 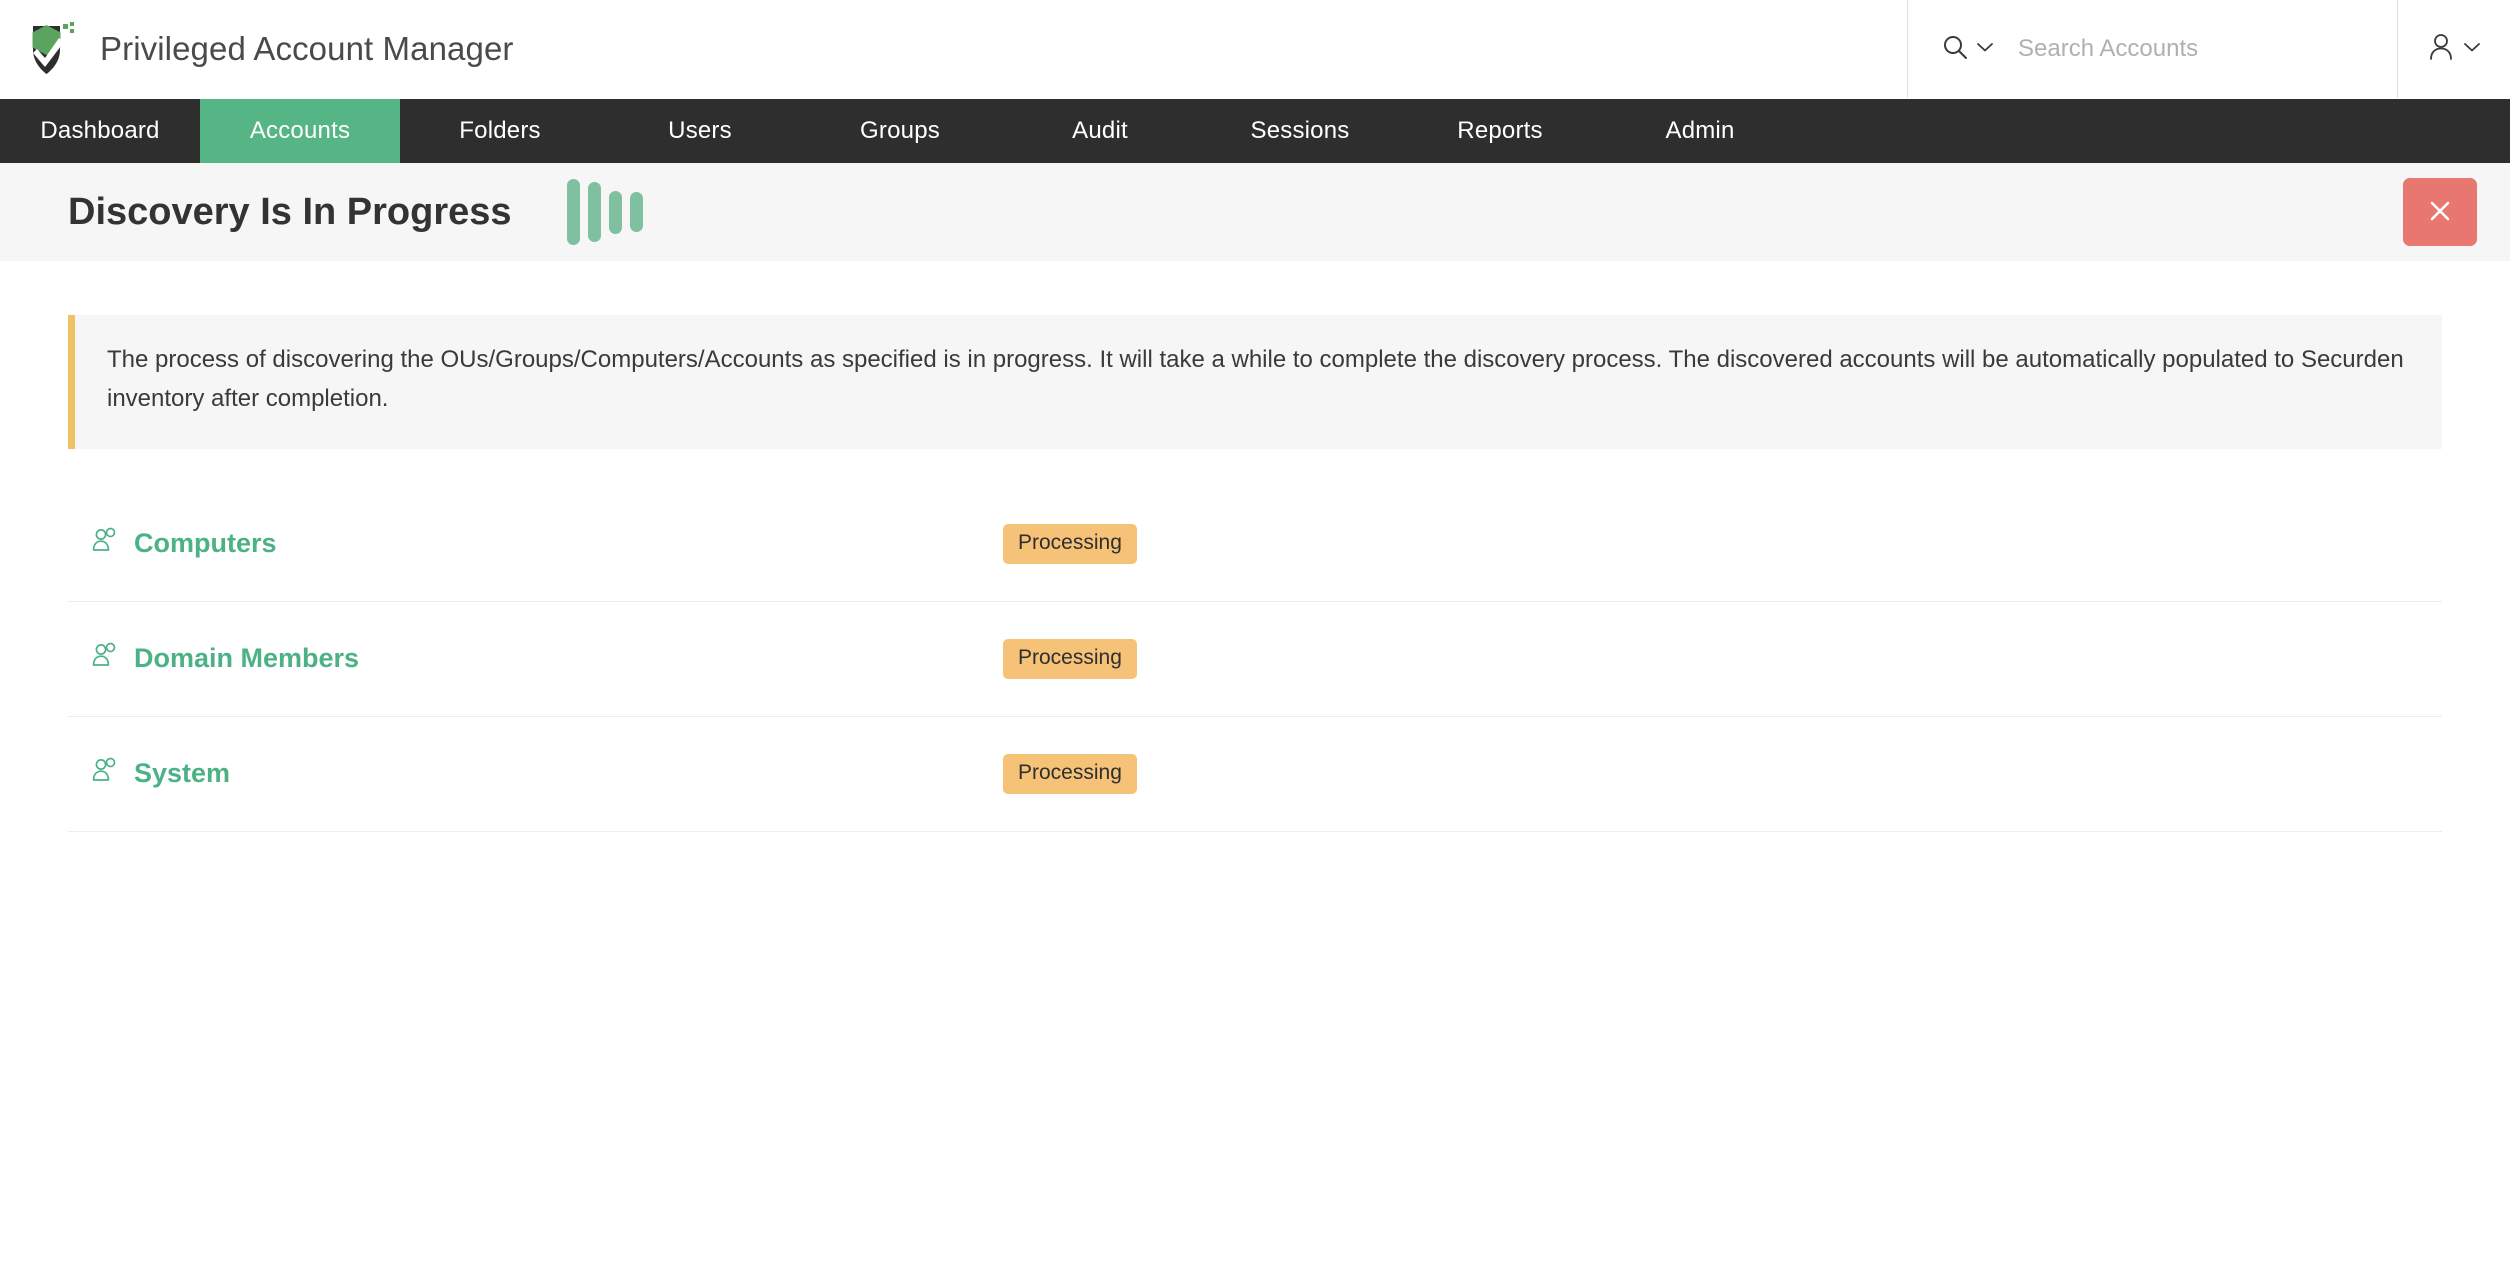 I want to click on top-bar: Privileged Account Manager, so click(x=1255, y=49).